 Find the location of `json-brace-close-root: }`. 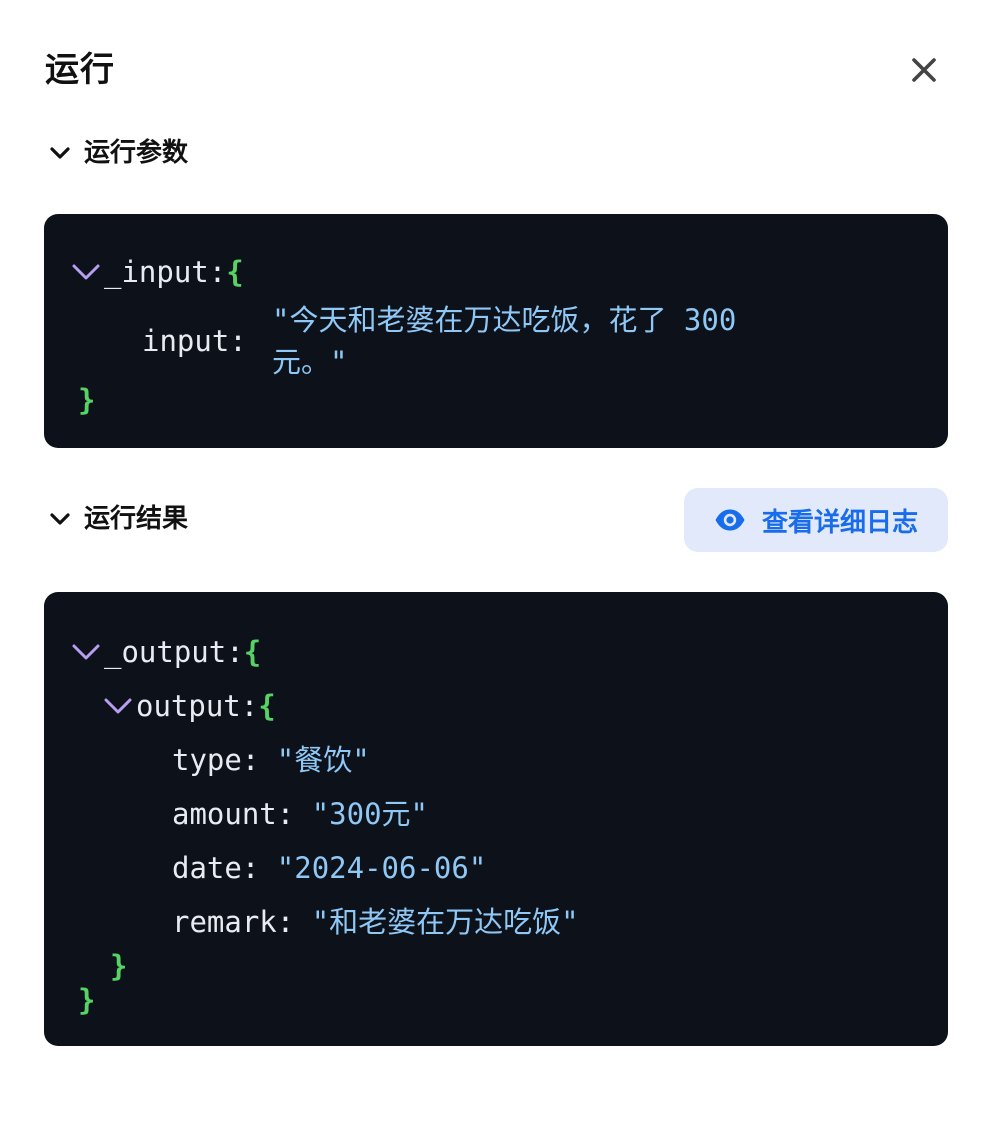

json-brace-close-root: } is located at coordinates (87, 1000).